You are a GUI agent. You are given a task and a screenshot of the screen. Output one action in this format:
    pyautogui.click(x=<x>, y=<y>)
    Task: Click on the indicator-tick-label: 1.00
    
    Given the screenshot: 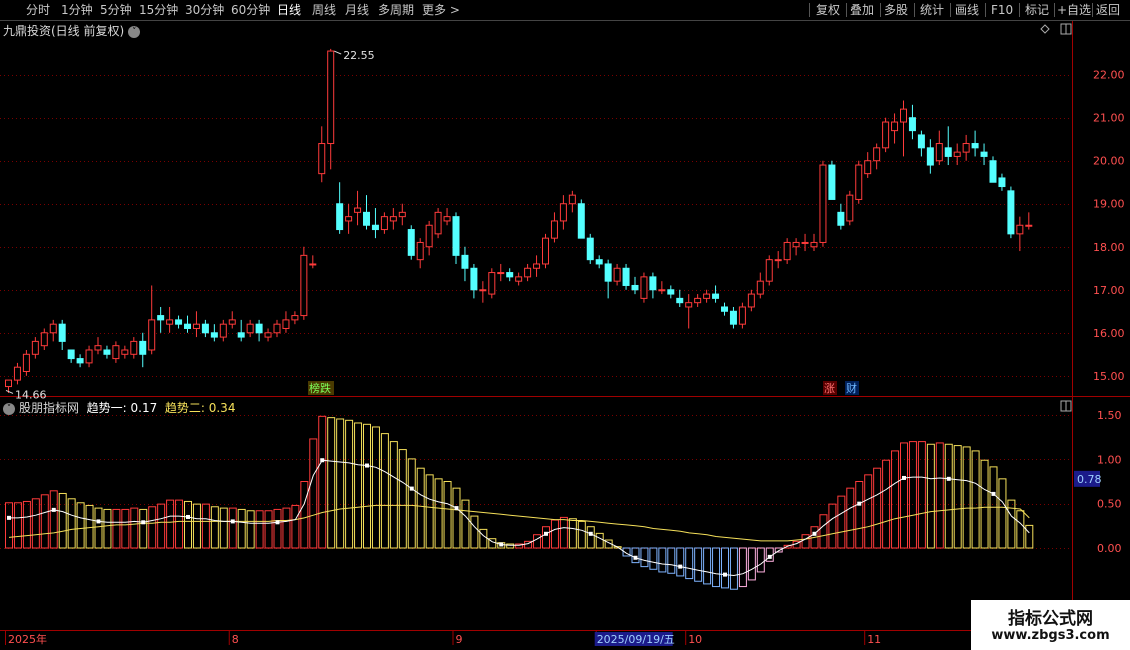 What is the action you would take?
    pyautogui.click(x=1109, y=459)
    